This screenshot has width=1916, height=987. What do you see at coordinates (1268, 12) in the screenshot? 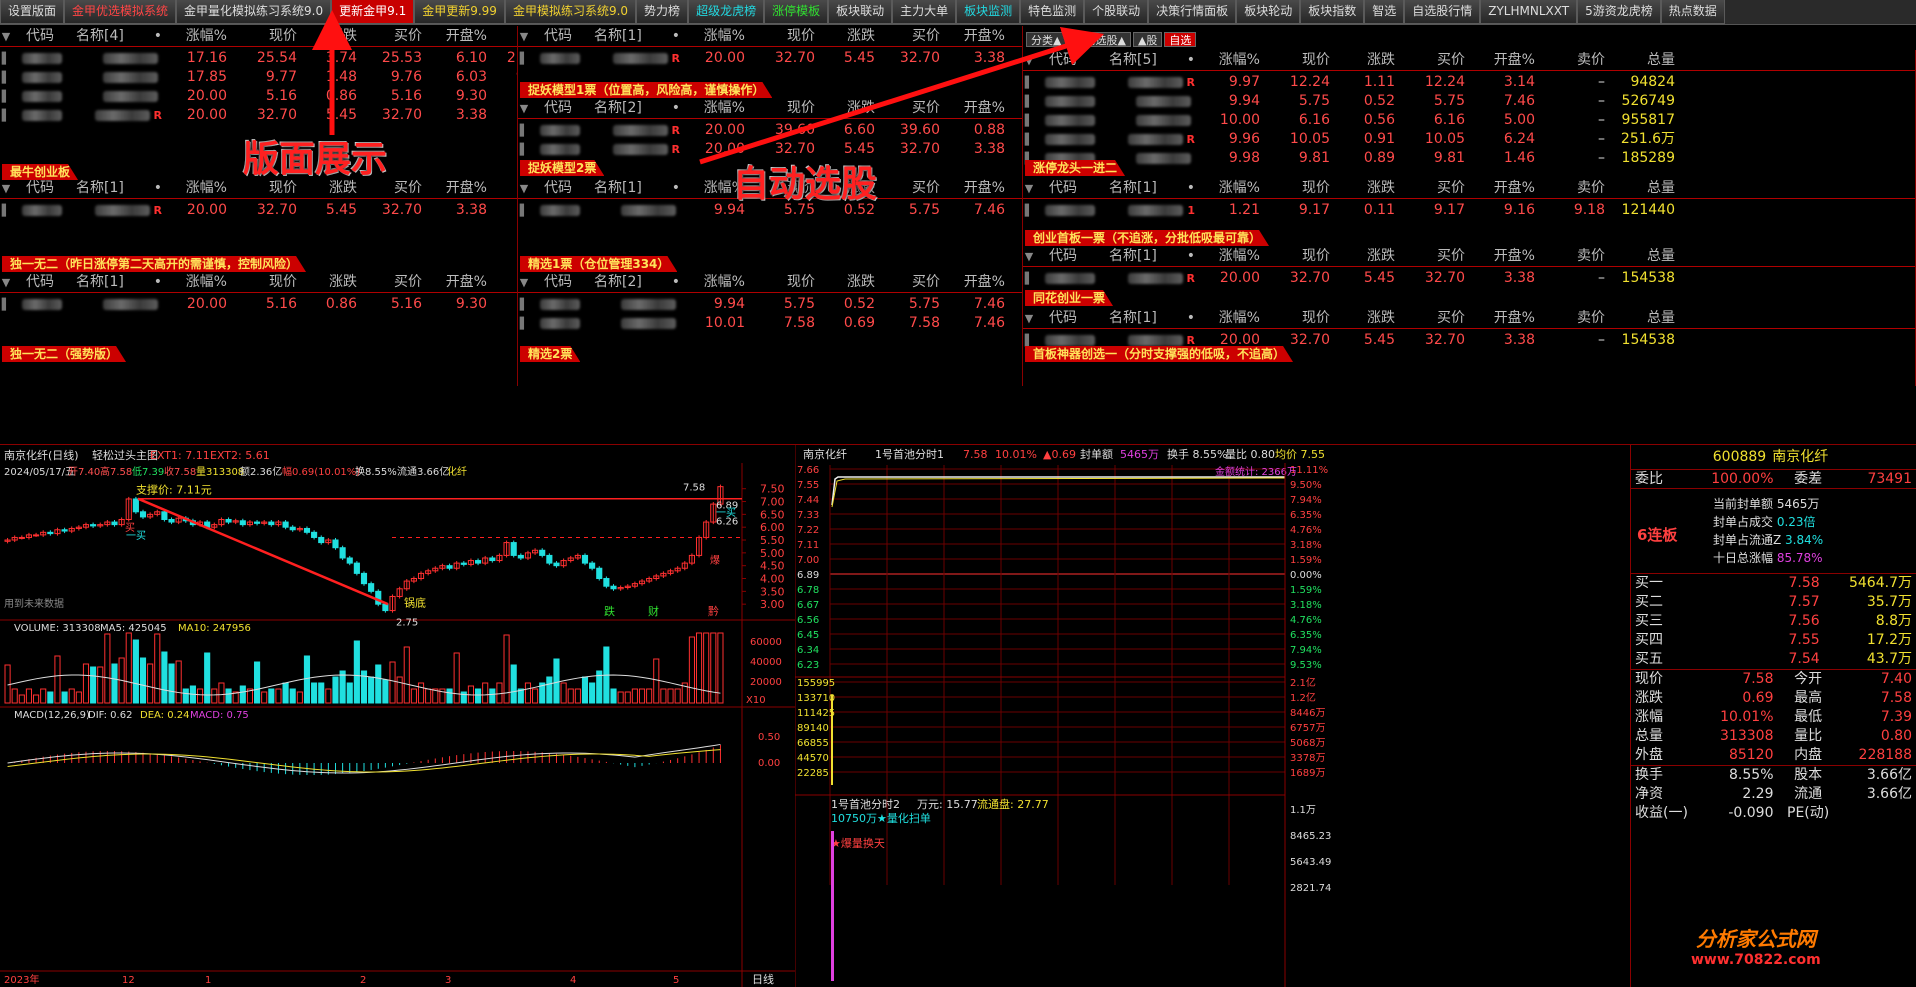
I see `tab-15: 板块轮动` at bounding box center [1268, 12].